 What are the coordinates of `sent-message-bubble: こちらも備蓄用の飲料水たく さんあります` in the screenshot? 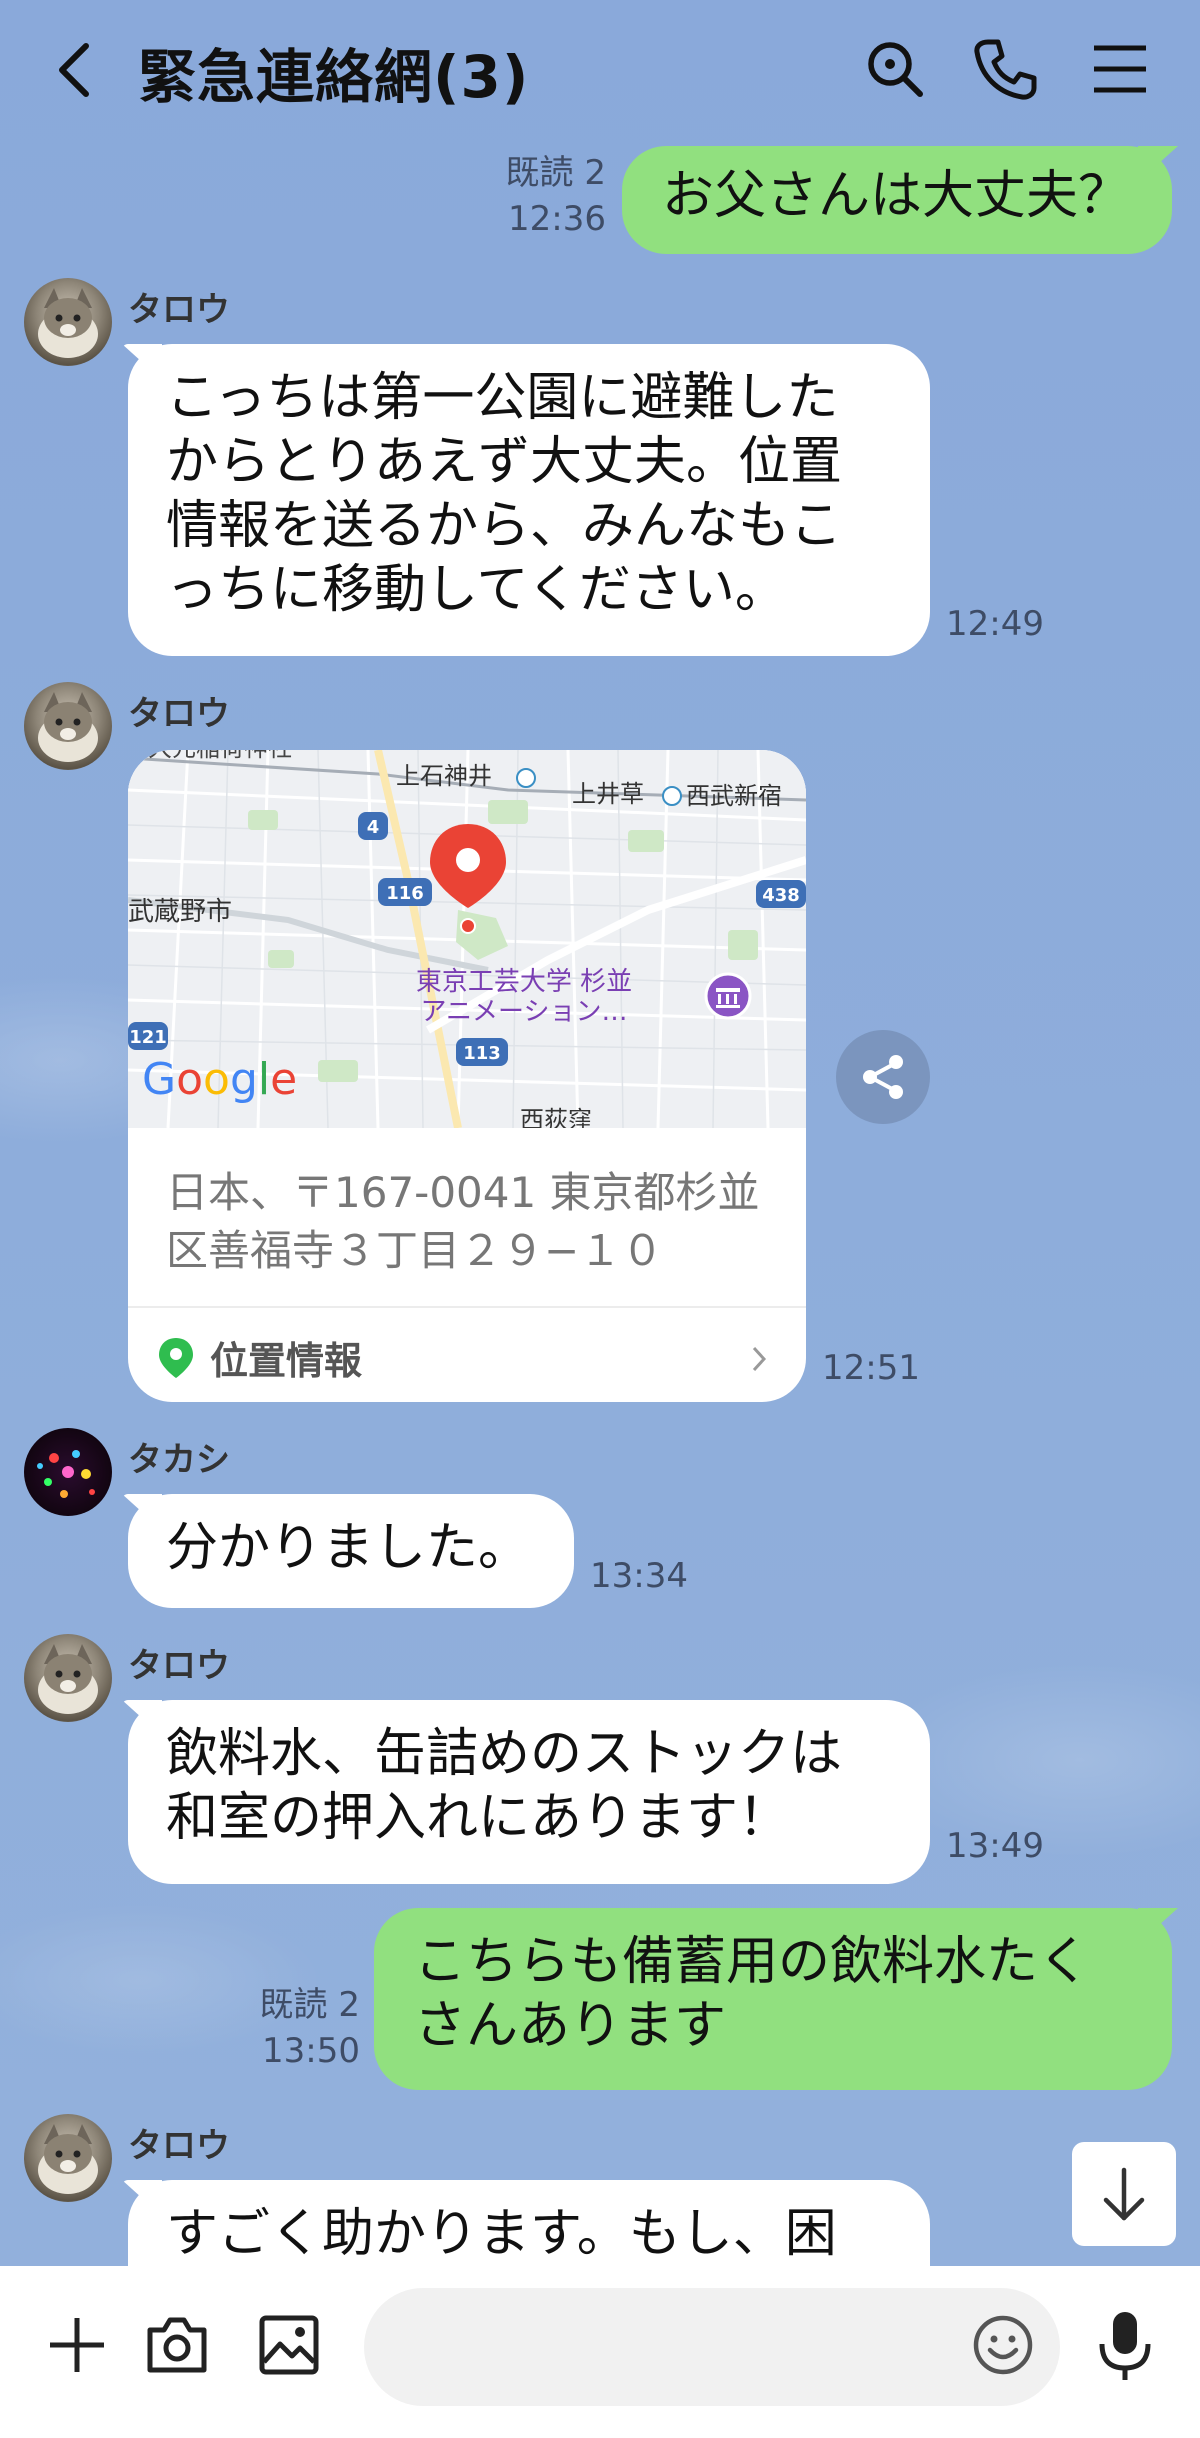 It's located at (773, 1999).